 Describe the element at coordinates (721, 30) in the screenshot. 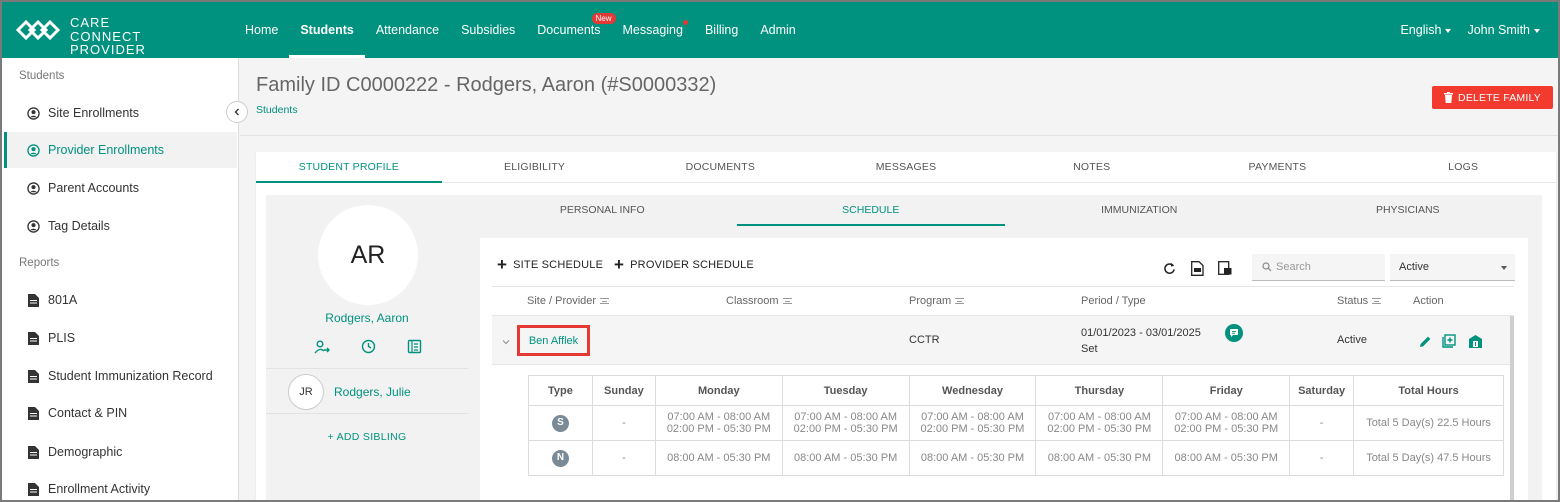

I see `nav-billing: Billing` at that location.